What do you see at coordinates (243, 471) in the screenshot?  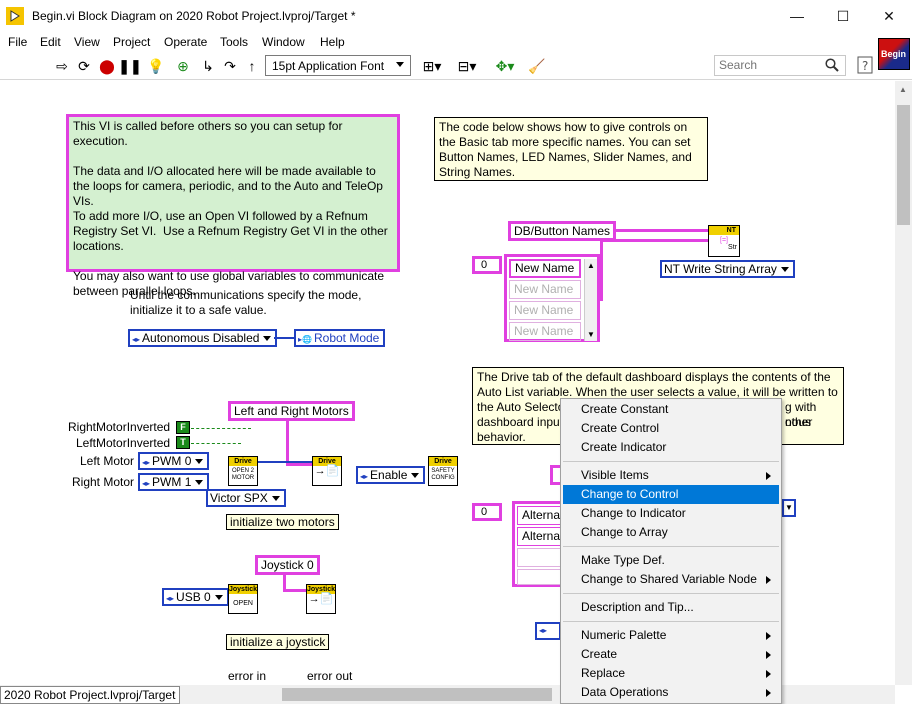 I see `drive-open-2motor-vi: Drive OPEN 2 MOTOR` at bounding box center [243, 471].